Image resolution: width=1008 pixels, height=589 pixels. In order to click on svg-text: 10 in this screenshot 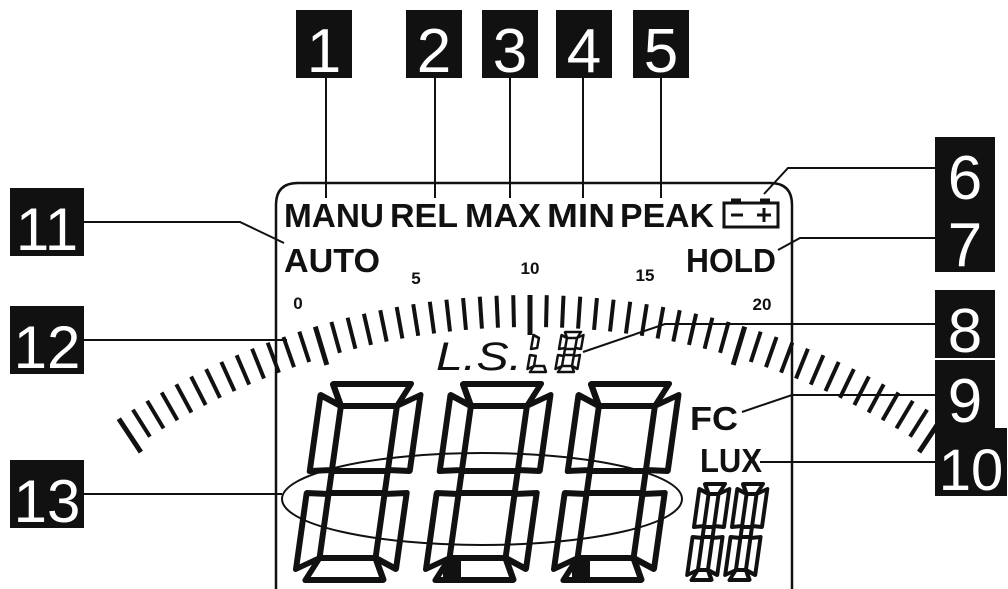, I will do `click(971, 470)`.